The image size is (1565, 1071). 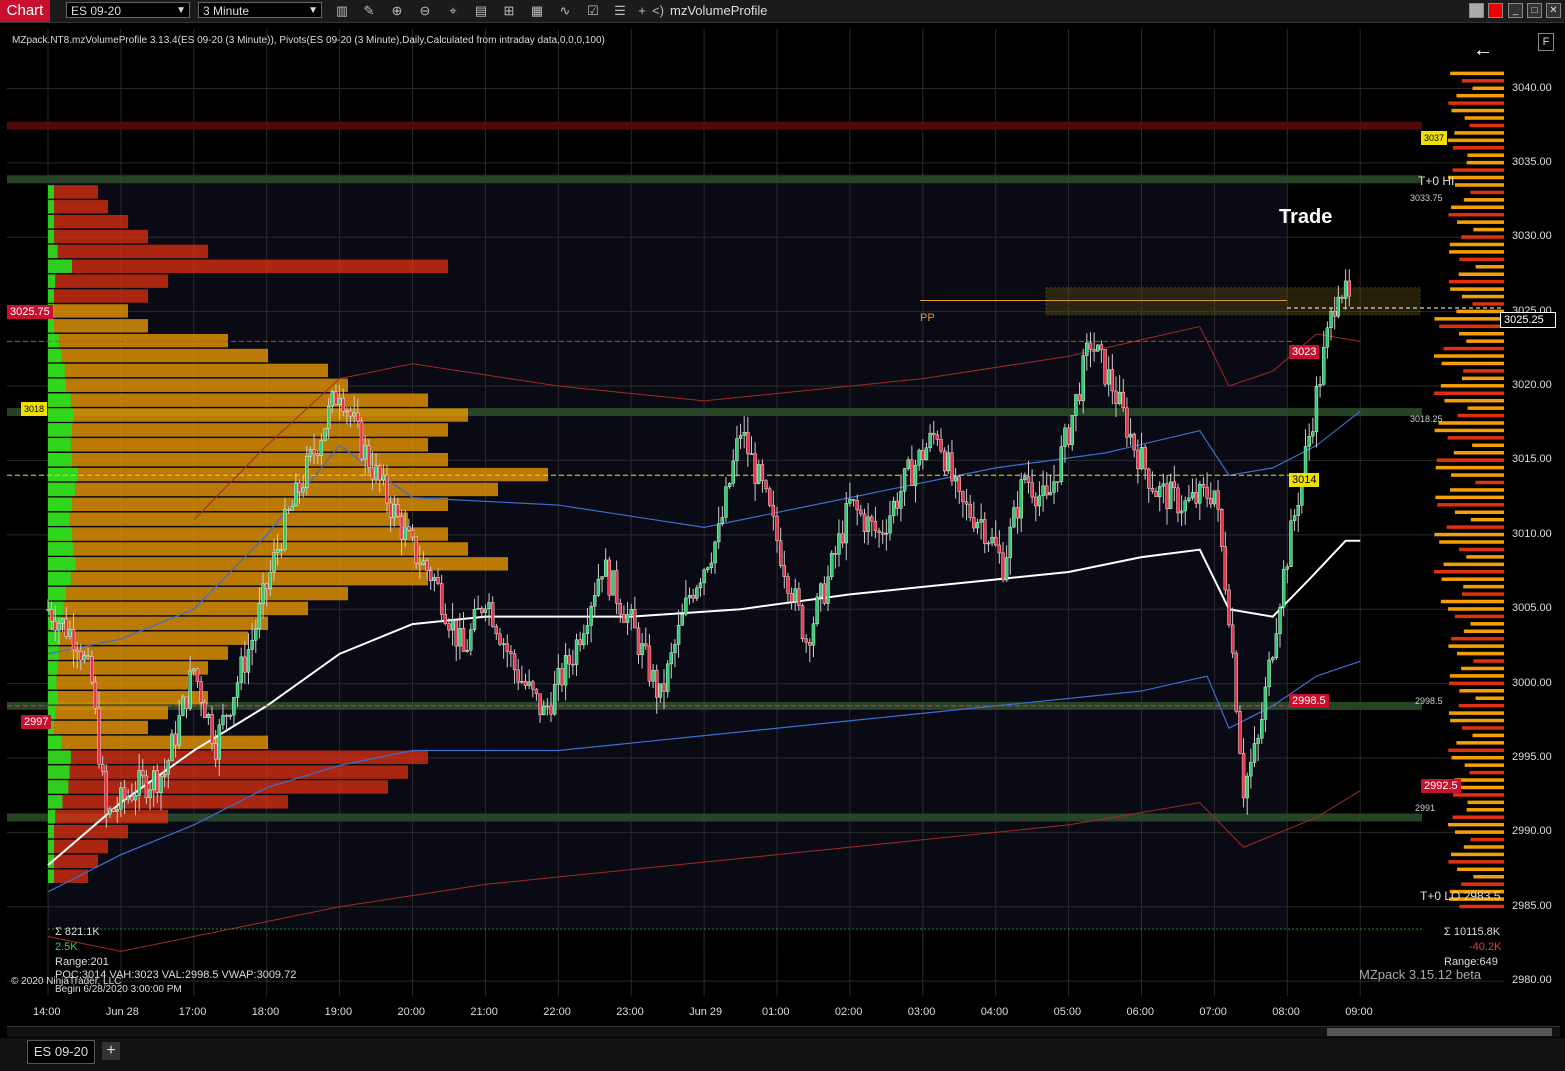 I want to click on data-box-icon: ▤, so click(x=481, y=11).